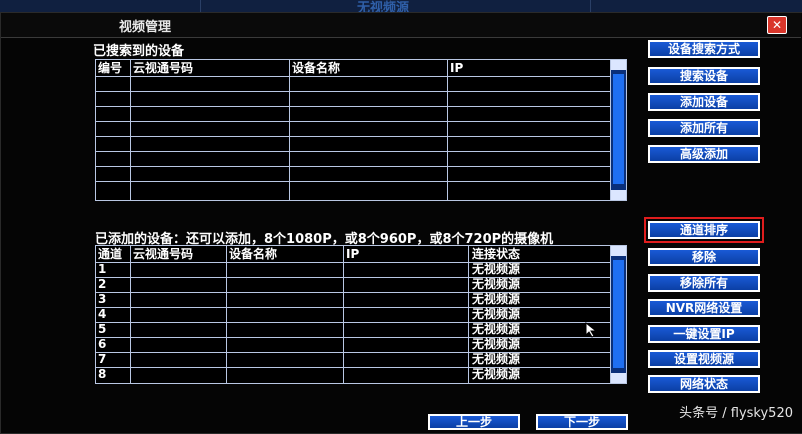 The height and width of the screenshot is (434, 802). What do you see at coordinates (582, 422) in the screenshot?
I see `next-step-button: 下一步` at bounding box center [582, 422].